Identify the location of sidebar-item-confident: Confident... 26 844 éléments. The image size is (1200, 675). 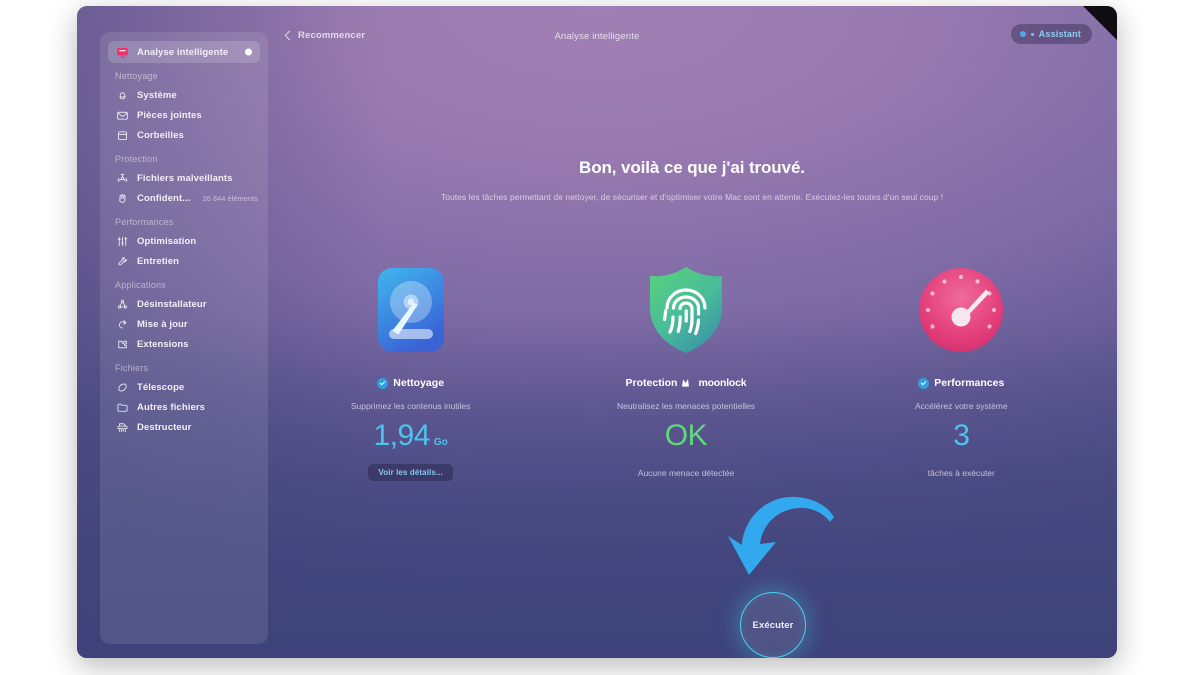
(184, 198).